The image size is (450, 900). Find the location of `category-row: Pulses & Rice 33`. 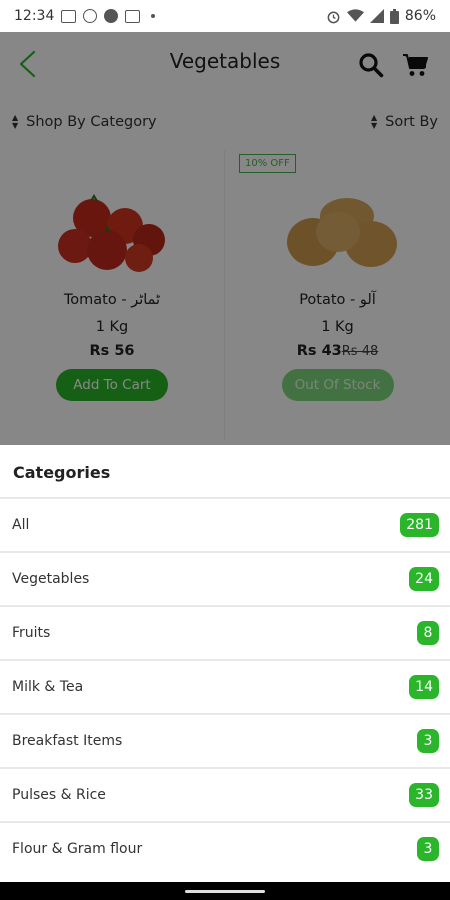

category-row: Pulses & Rice 33 is located at coordinates (225, 794).